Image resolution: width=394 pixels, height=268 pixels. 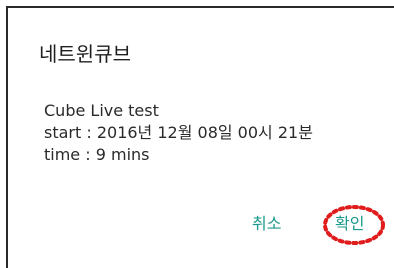 I want to click on message-line-start: start : 2016년 12월 08일 00시 21분, so click(x=178, y=132).